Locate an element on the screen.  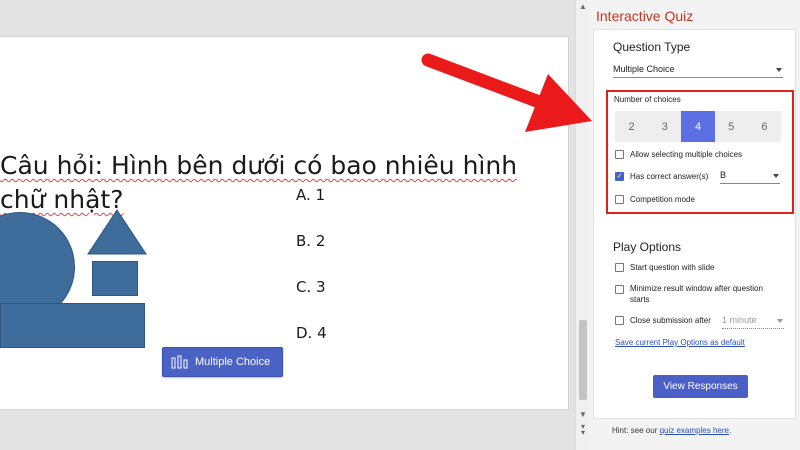
has-correct-label: Has correct answer(s) is located at coordinates (669, 176).